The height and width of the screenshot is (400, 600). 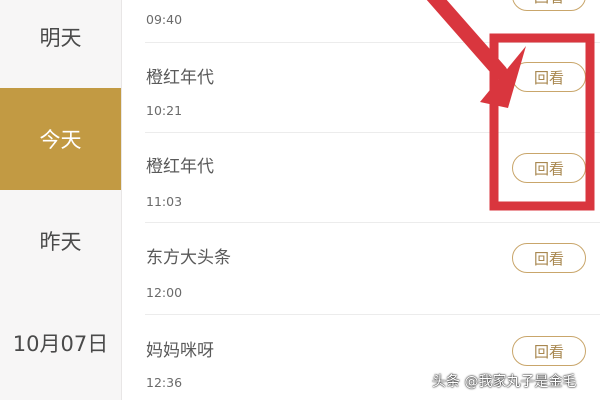 What do you see at coordinates (60, 38) in the screenshot?
I see `day-tab-label: 明天` at bounding box center [60, 38].